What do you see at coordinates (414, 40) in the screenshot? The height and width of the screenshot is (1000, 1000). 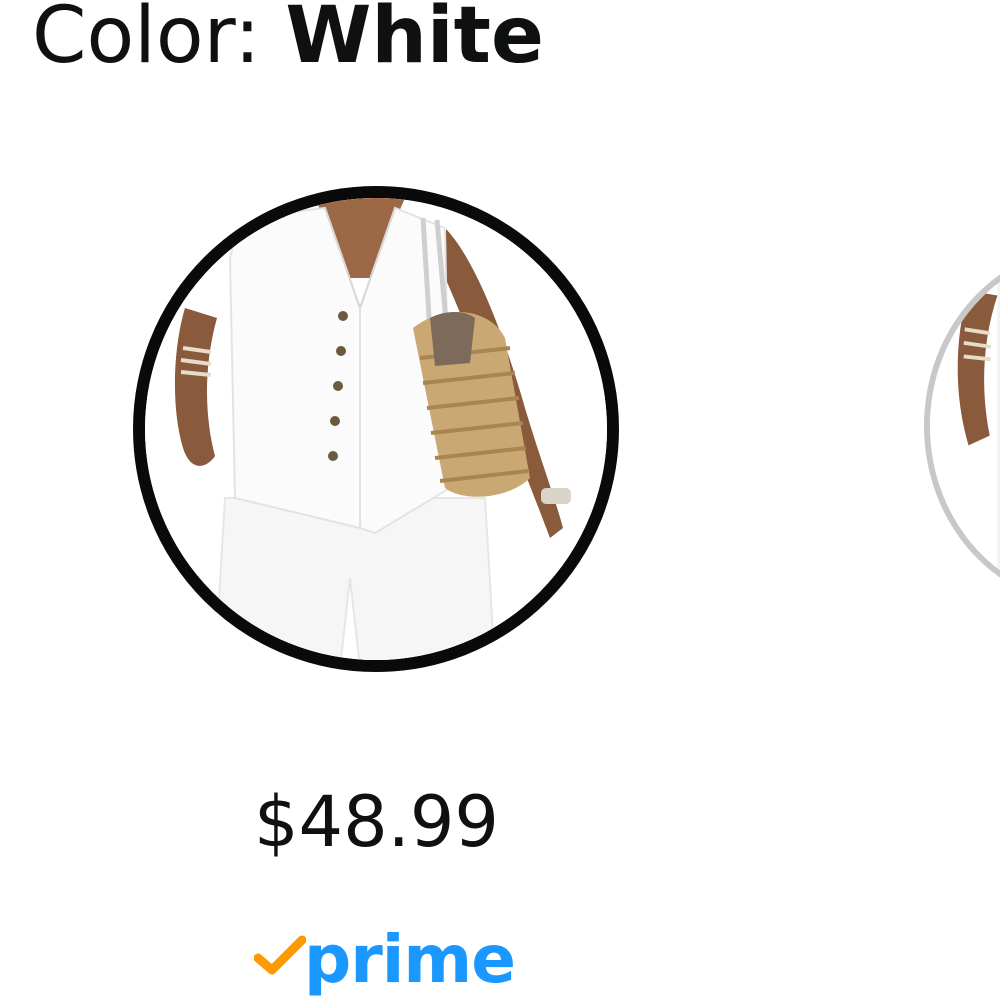 I see `selected-color-value: White` at bounding box center [414, 40].